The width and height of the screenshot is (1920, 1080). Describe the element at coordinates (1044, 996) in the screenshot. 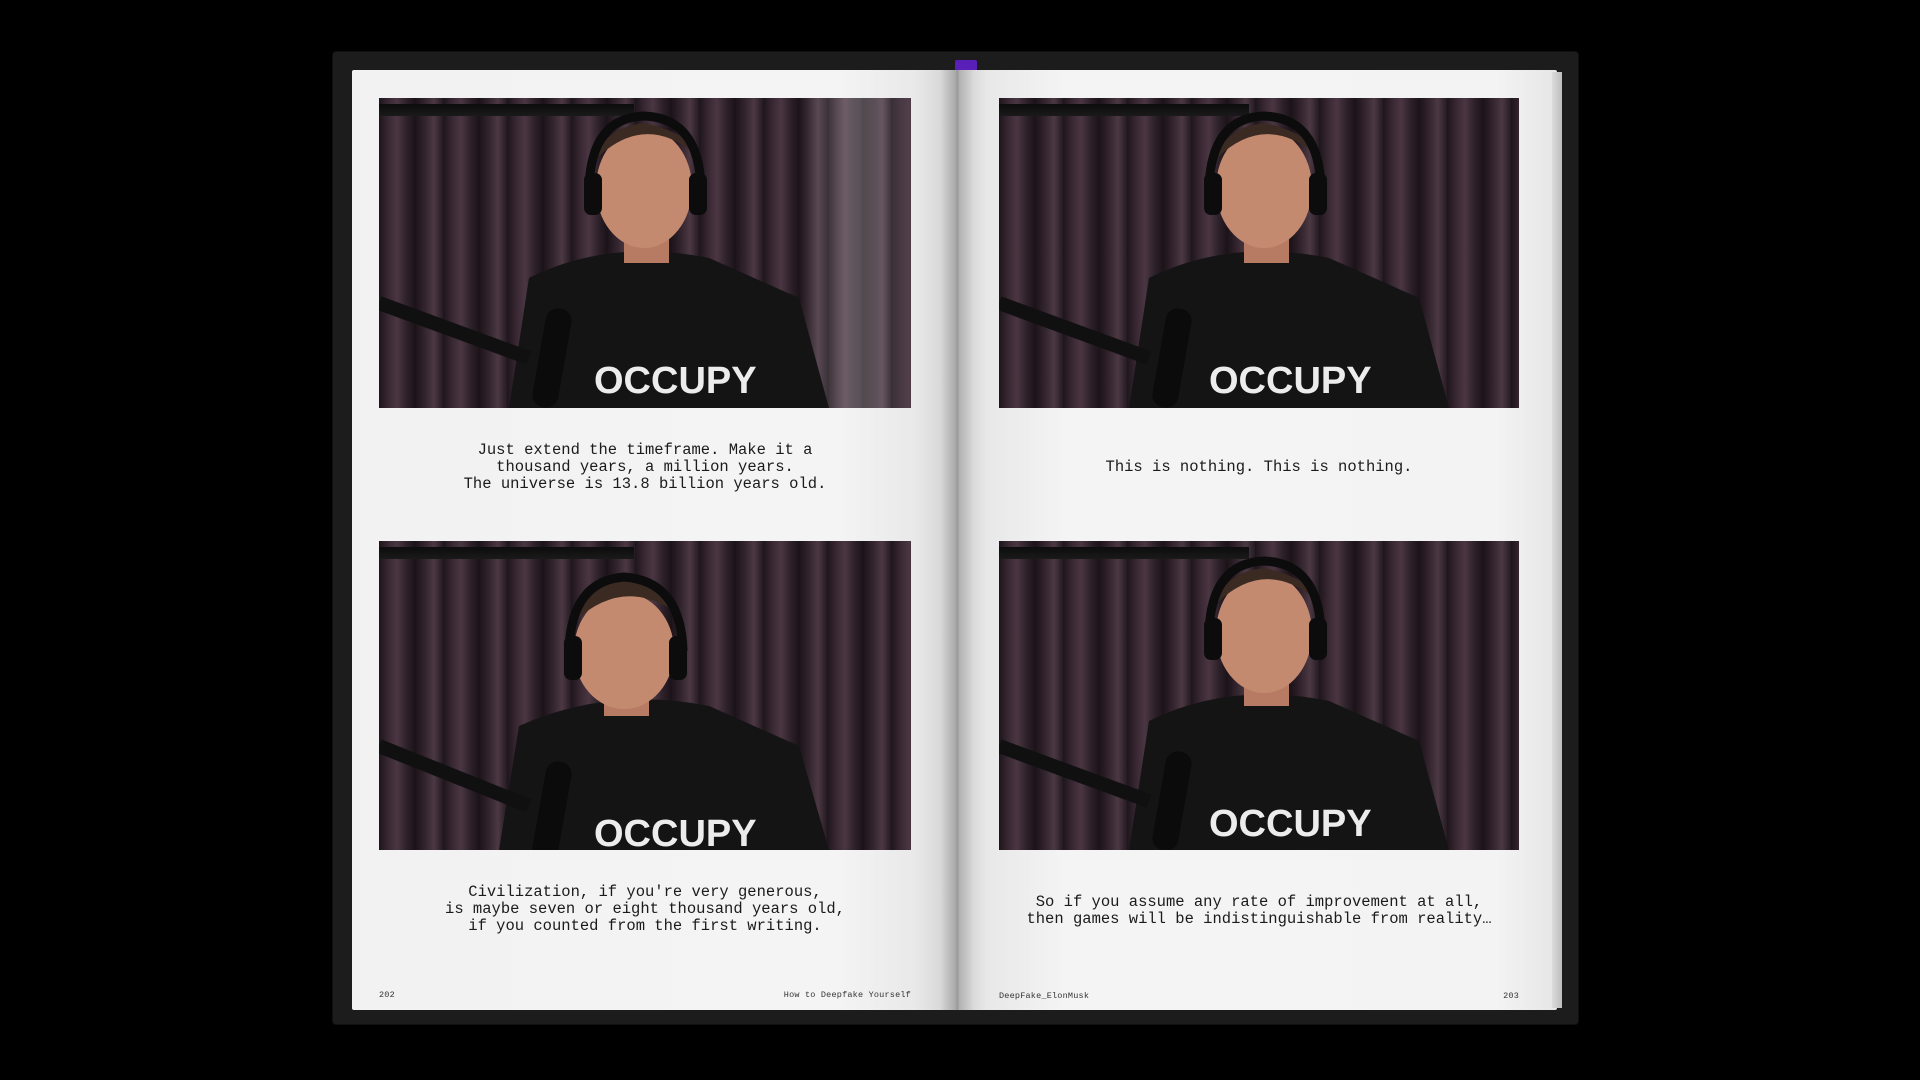

I see `running-title-right: DeepFake_ElonMusk` at that location.